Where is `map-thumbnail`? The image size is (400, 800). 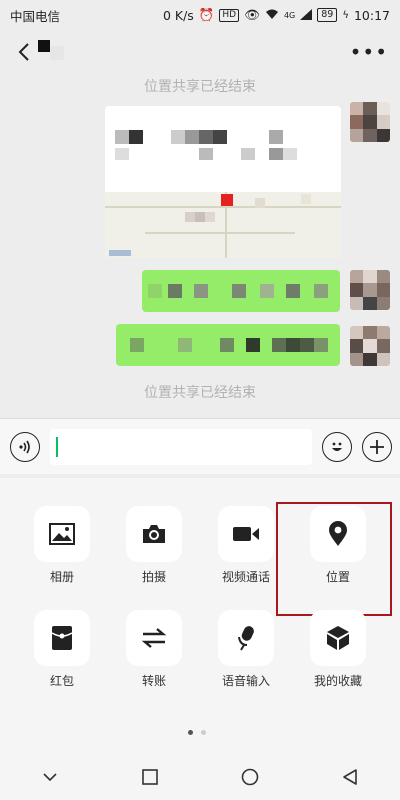 map-thumbnail is located at coordinates (223, 225).